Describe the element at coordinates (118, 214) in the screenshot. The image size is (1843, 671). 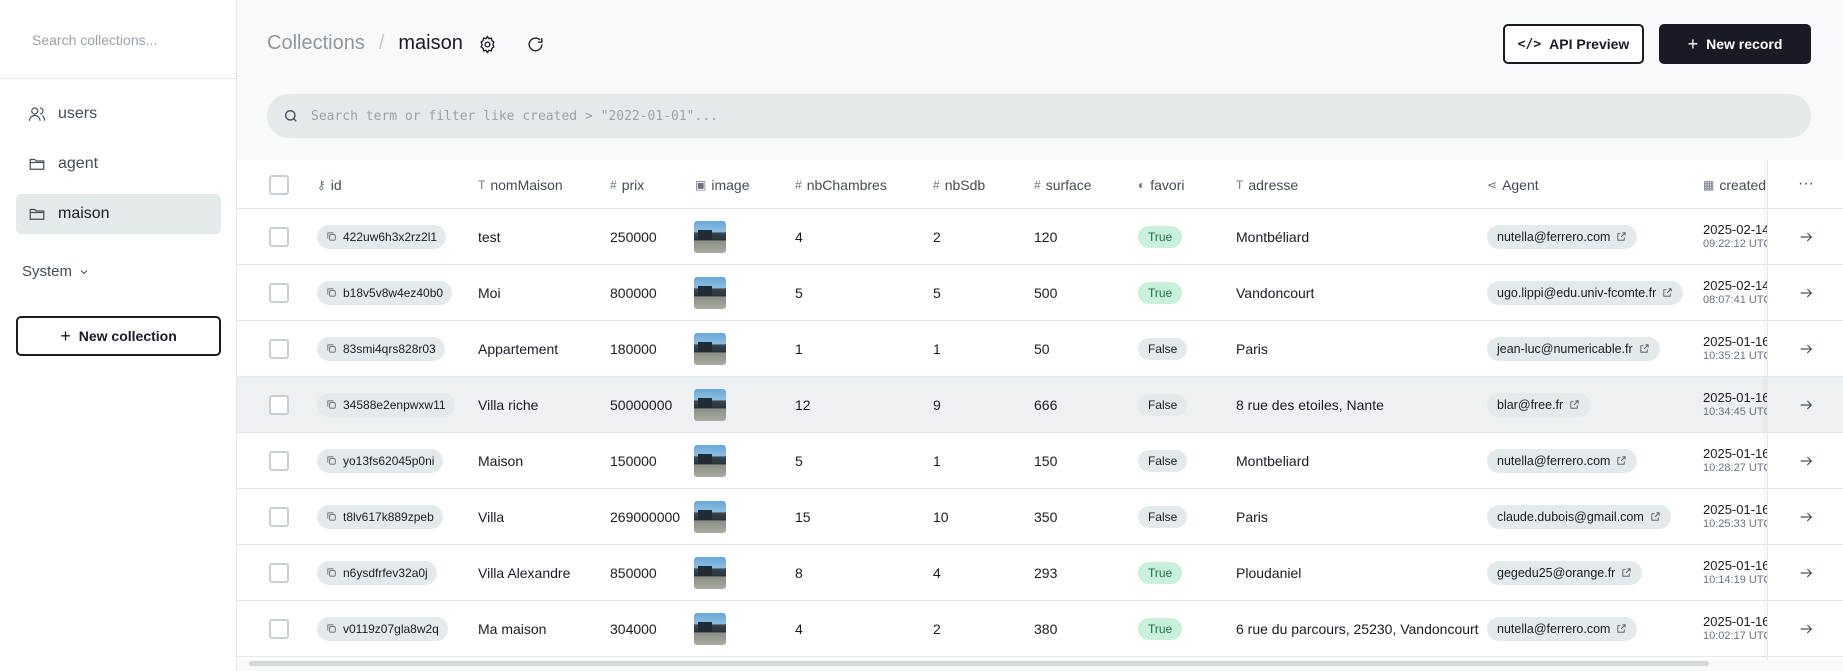
I see `sidebar-item-maison: maison` at that location.